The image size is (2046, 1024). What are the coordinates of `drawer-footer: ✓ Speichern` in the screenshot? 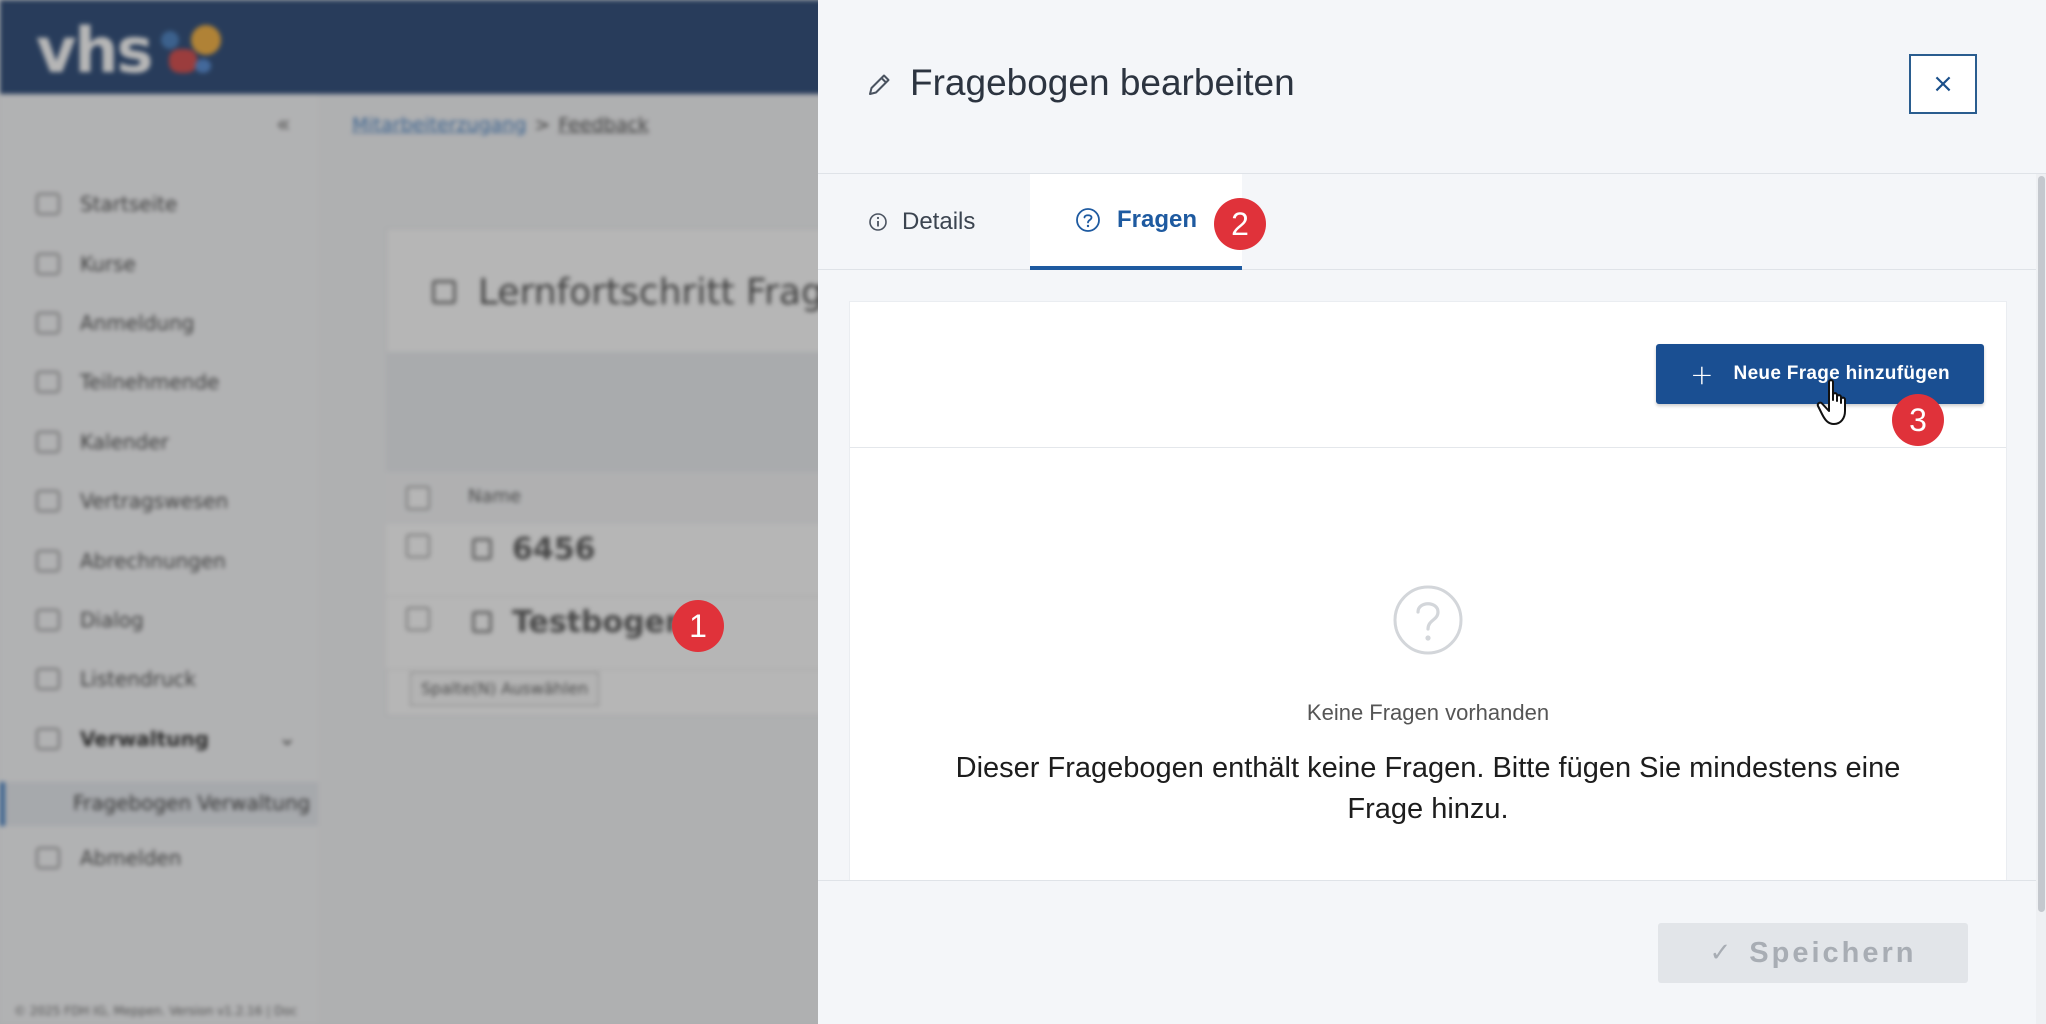 It's located at (1432, 952).